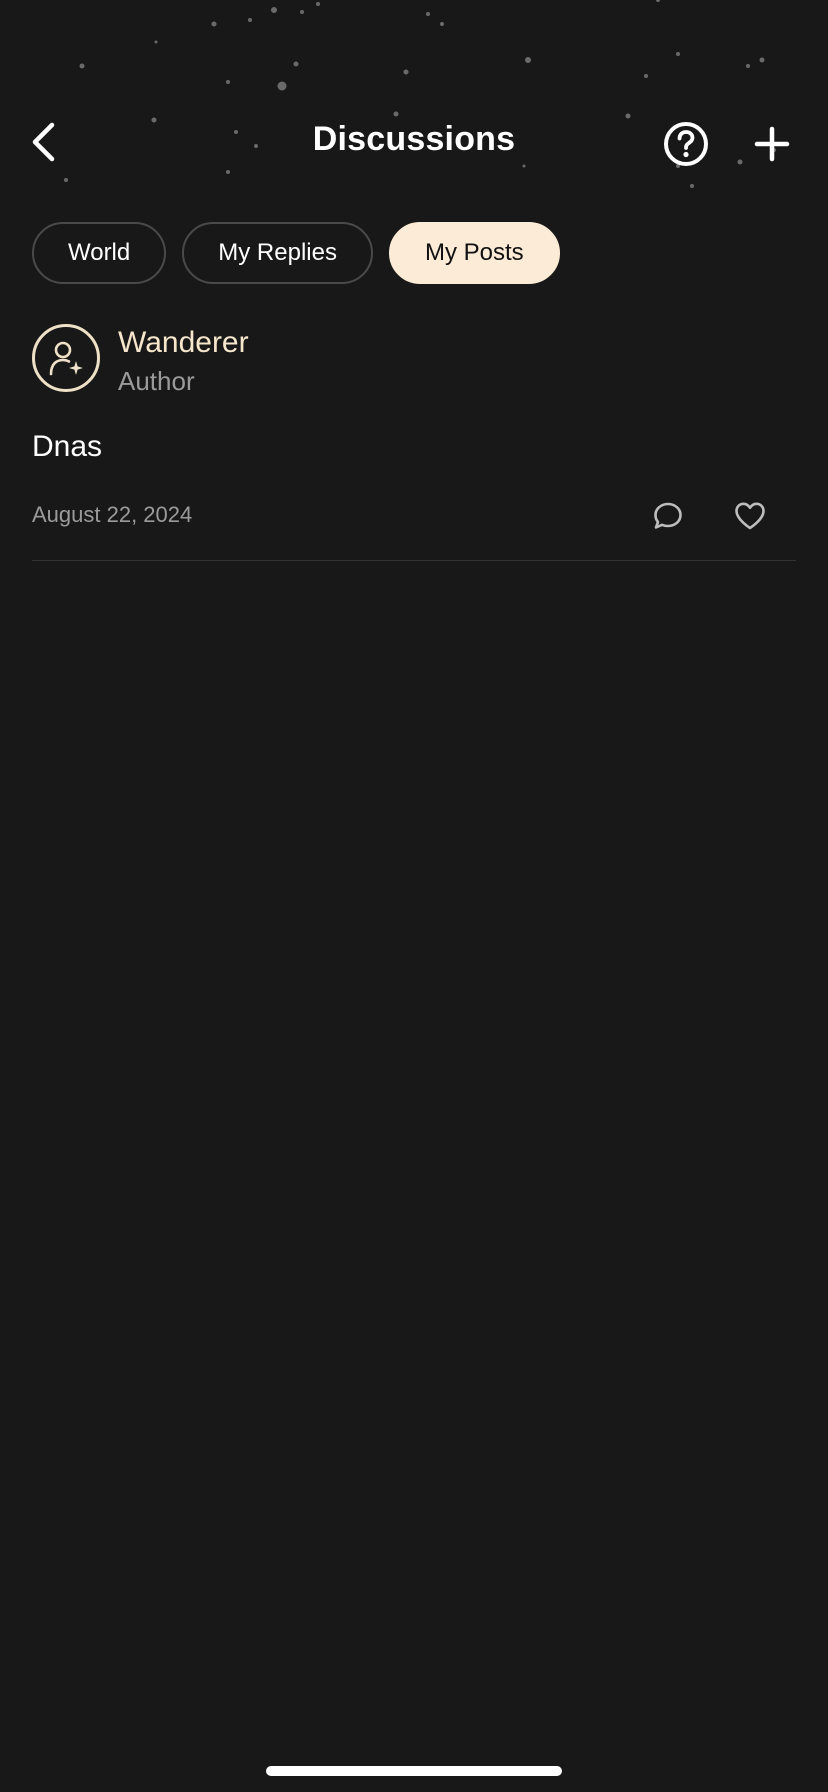  I want to click on author-role: Author, so click(156, 381).